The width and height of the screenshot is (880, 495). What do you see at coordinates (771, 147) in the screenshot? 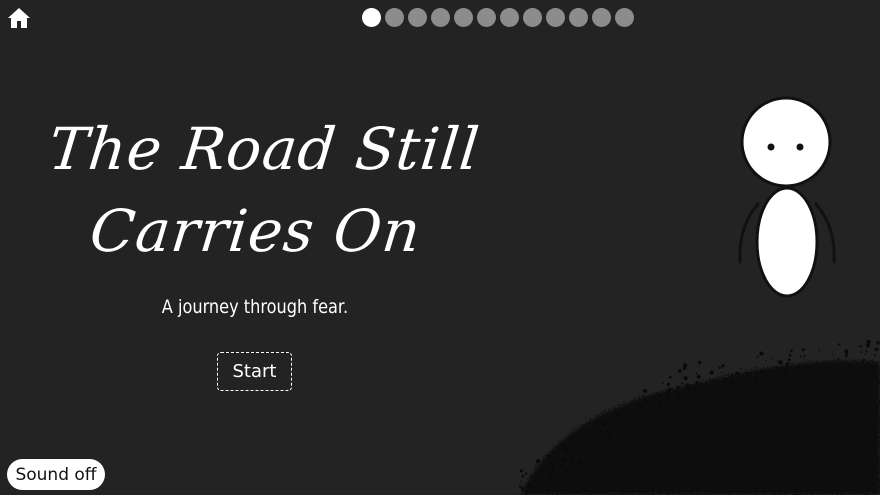
I see `character-left-eye` at bounding box center [771, 147].